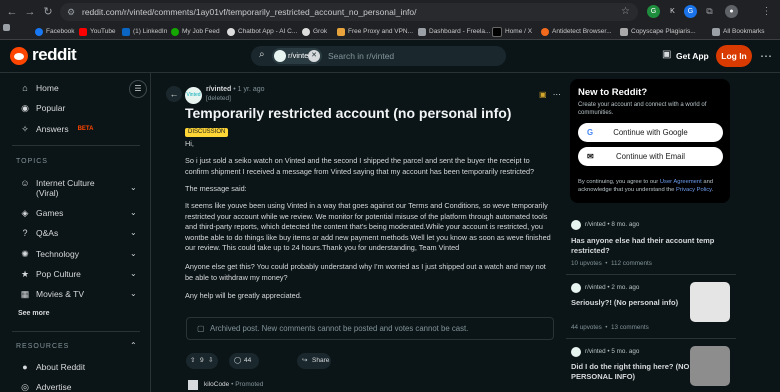 The width and height of the screenshot is (780, 392). I want to click on browser-menu-icon: ⋮, so click(766, 11).